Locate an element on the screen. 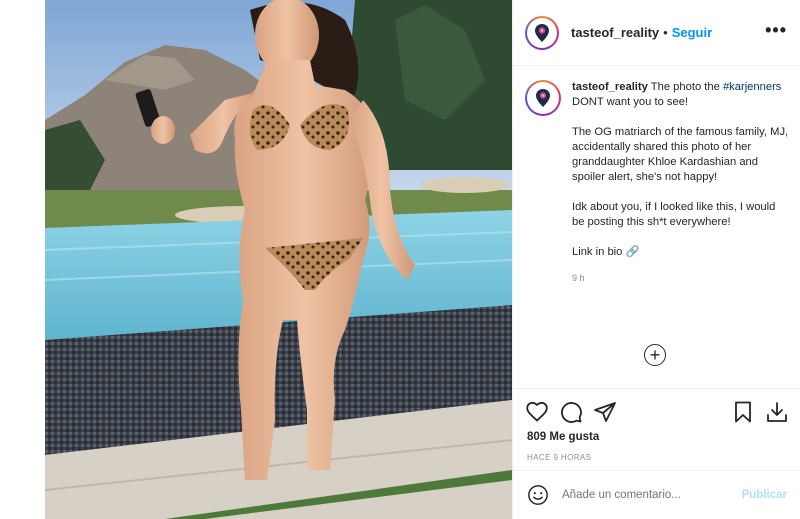 The width and height of the screenshot is (800, 519). link-in-bio-text: Link in bio is located at coordinates (597, 252).